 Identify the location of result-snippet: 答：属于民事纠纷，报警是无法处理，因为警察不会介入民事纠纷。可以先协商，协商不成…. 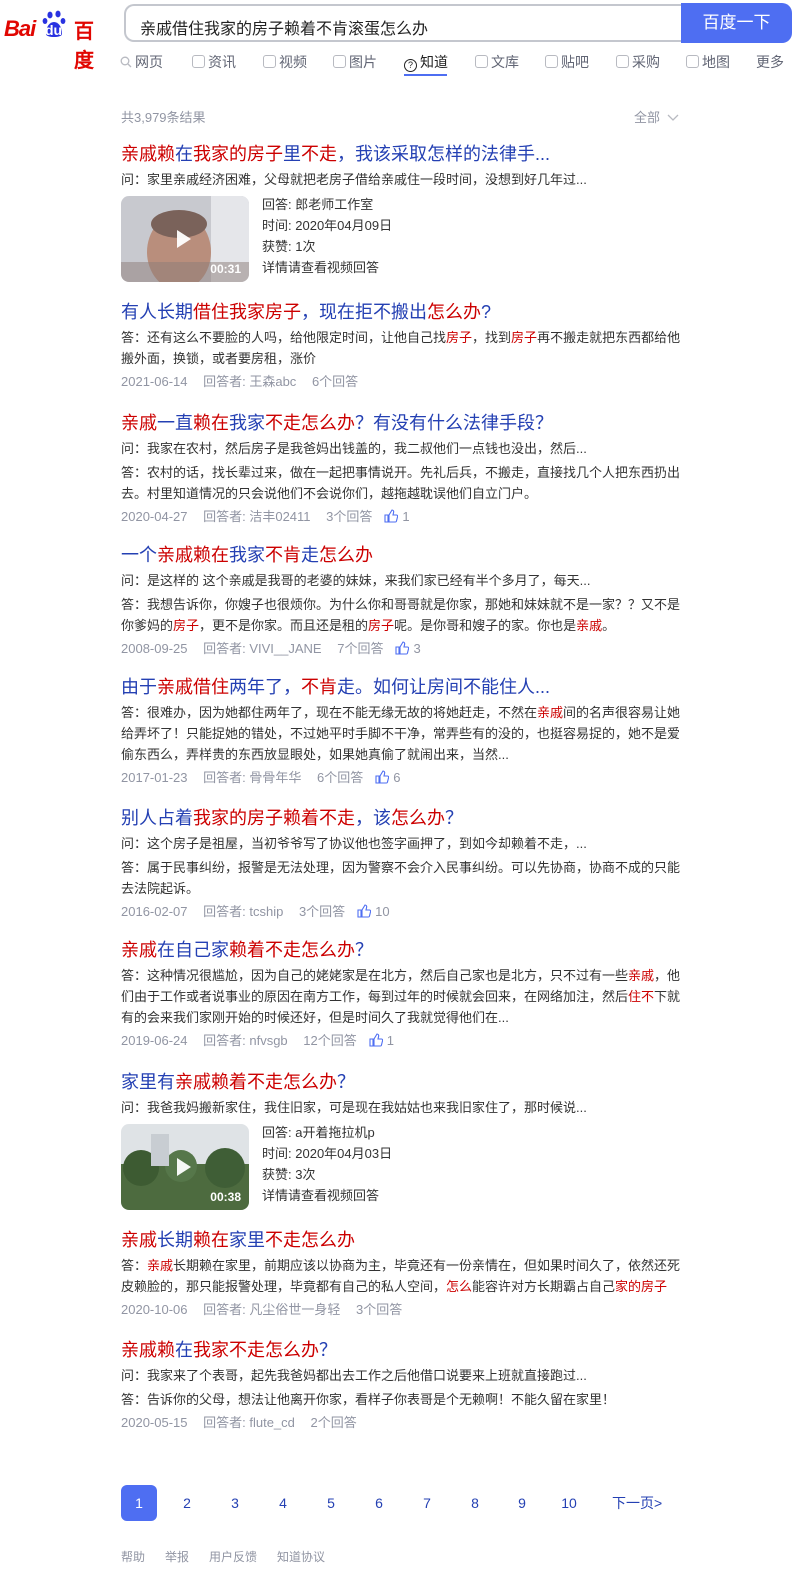
(401, 878).